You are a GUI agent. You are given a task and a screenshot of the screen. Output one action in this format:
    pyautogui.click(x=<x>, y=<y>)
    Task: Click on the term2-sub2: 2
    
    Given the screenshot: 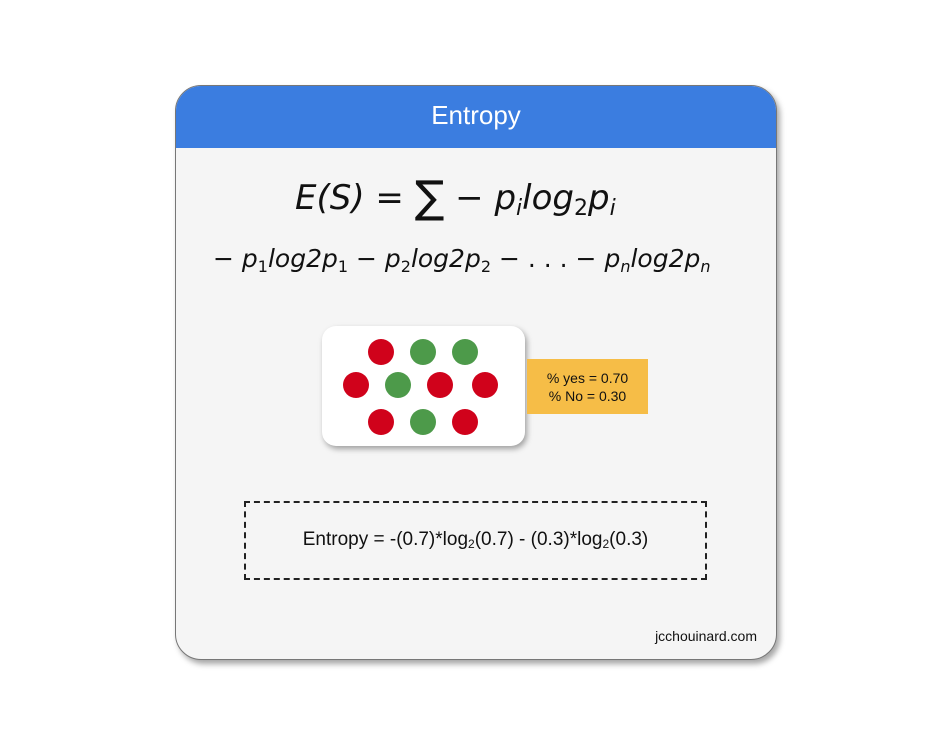 What is the action you would take?
    pyautogui.click(x=486, y=266)
    